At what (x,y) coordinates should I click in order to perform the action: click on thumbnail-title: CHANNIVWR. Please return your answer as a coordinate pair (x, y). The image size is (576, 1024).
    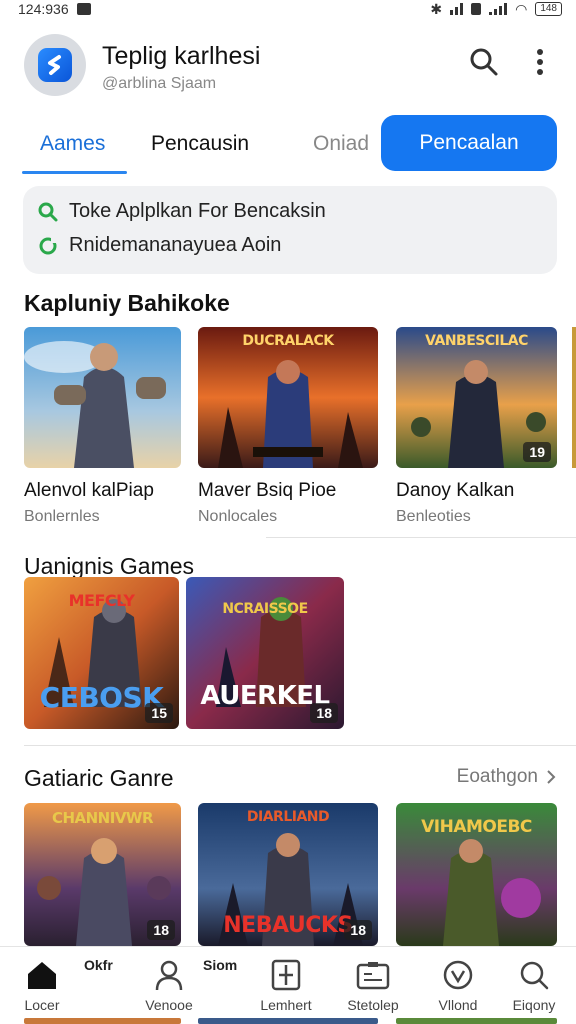
    Looking at the image, I should click on (102, 818).